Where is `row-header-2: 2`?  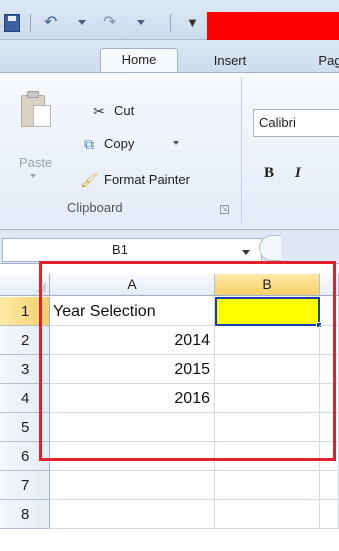
row-header-2: 2 is located at coordinates (25, 340).